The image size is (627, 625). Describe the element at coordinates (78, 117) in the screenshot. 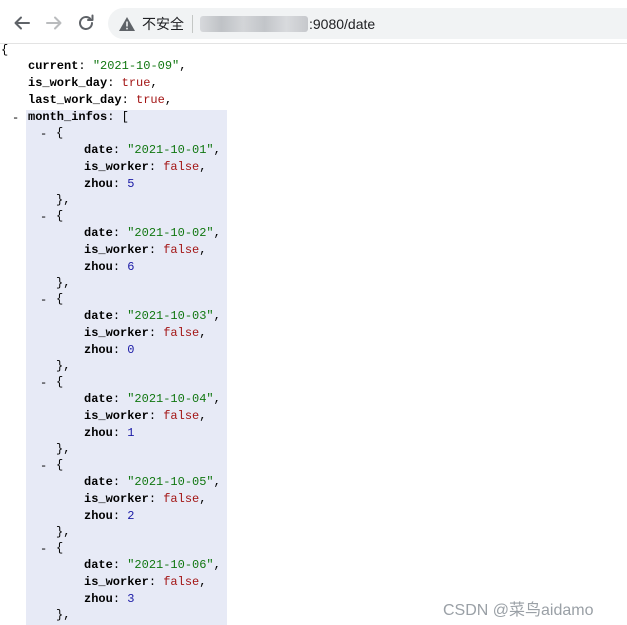

I see `field-month-infos: month_infos: [` at that location.